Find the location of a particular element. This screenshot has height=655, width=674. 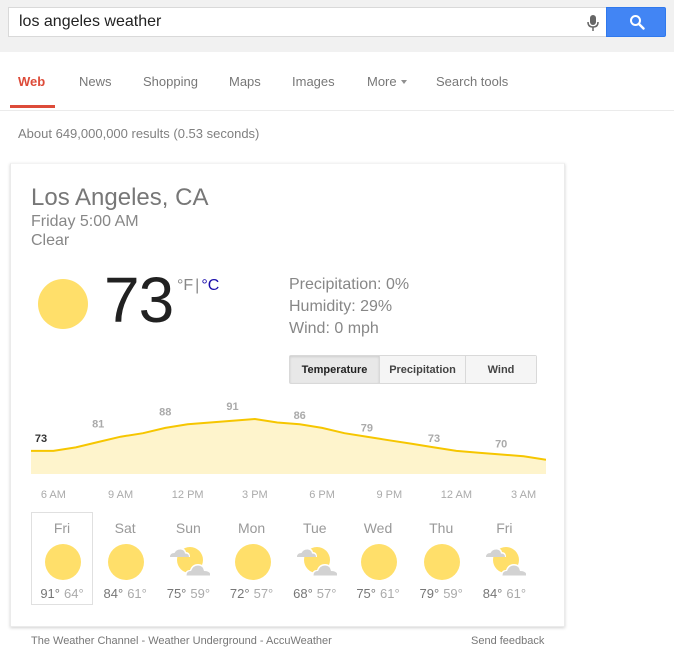

x-tick-label: 3 AM is located at coordinates (523, 495).